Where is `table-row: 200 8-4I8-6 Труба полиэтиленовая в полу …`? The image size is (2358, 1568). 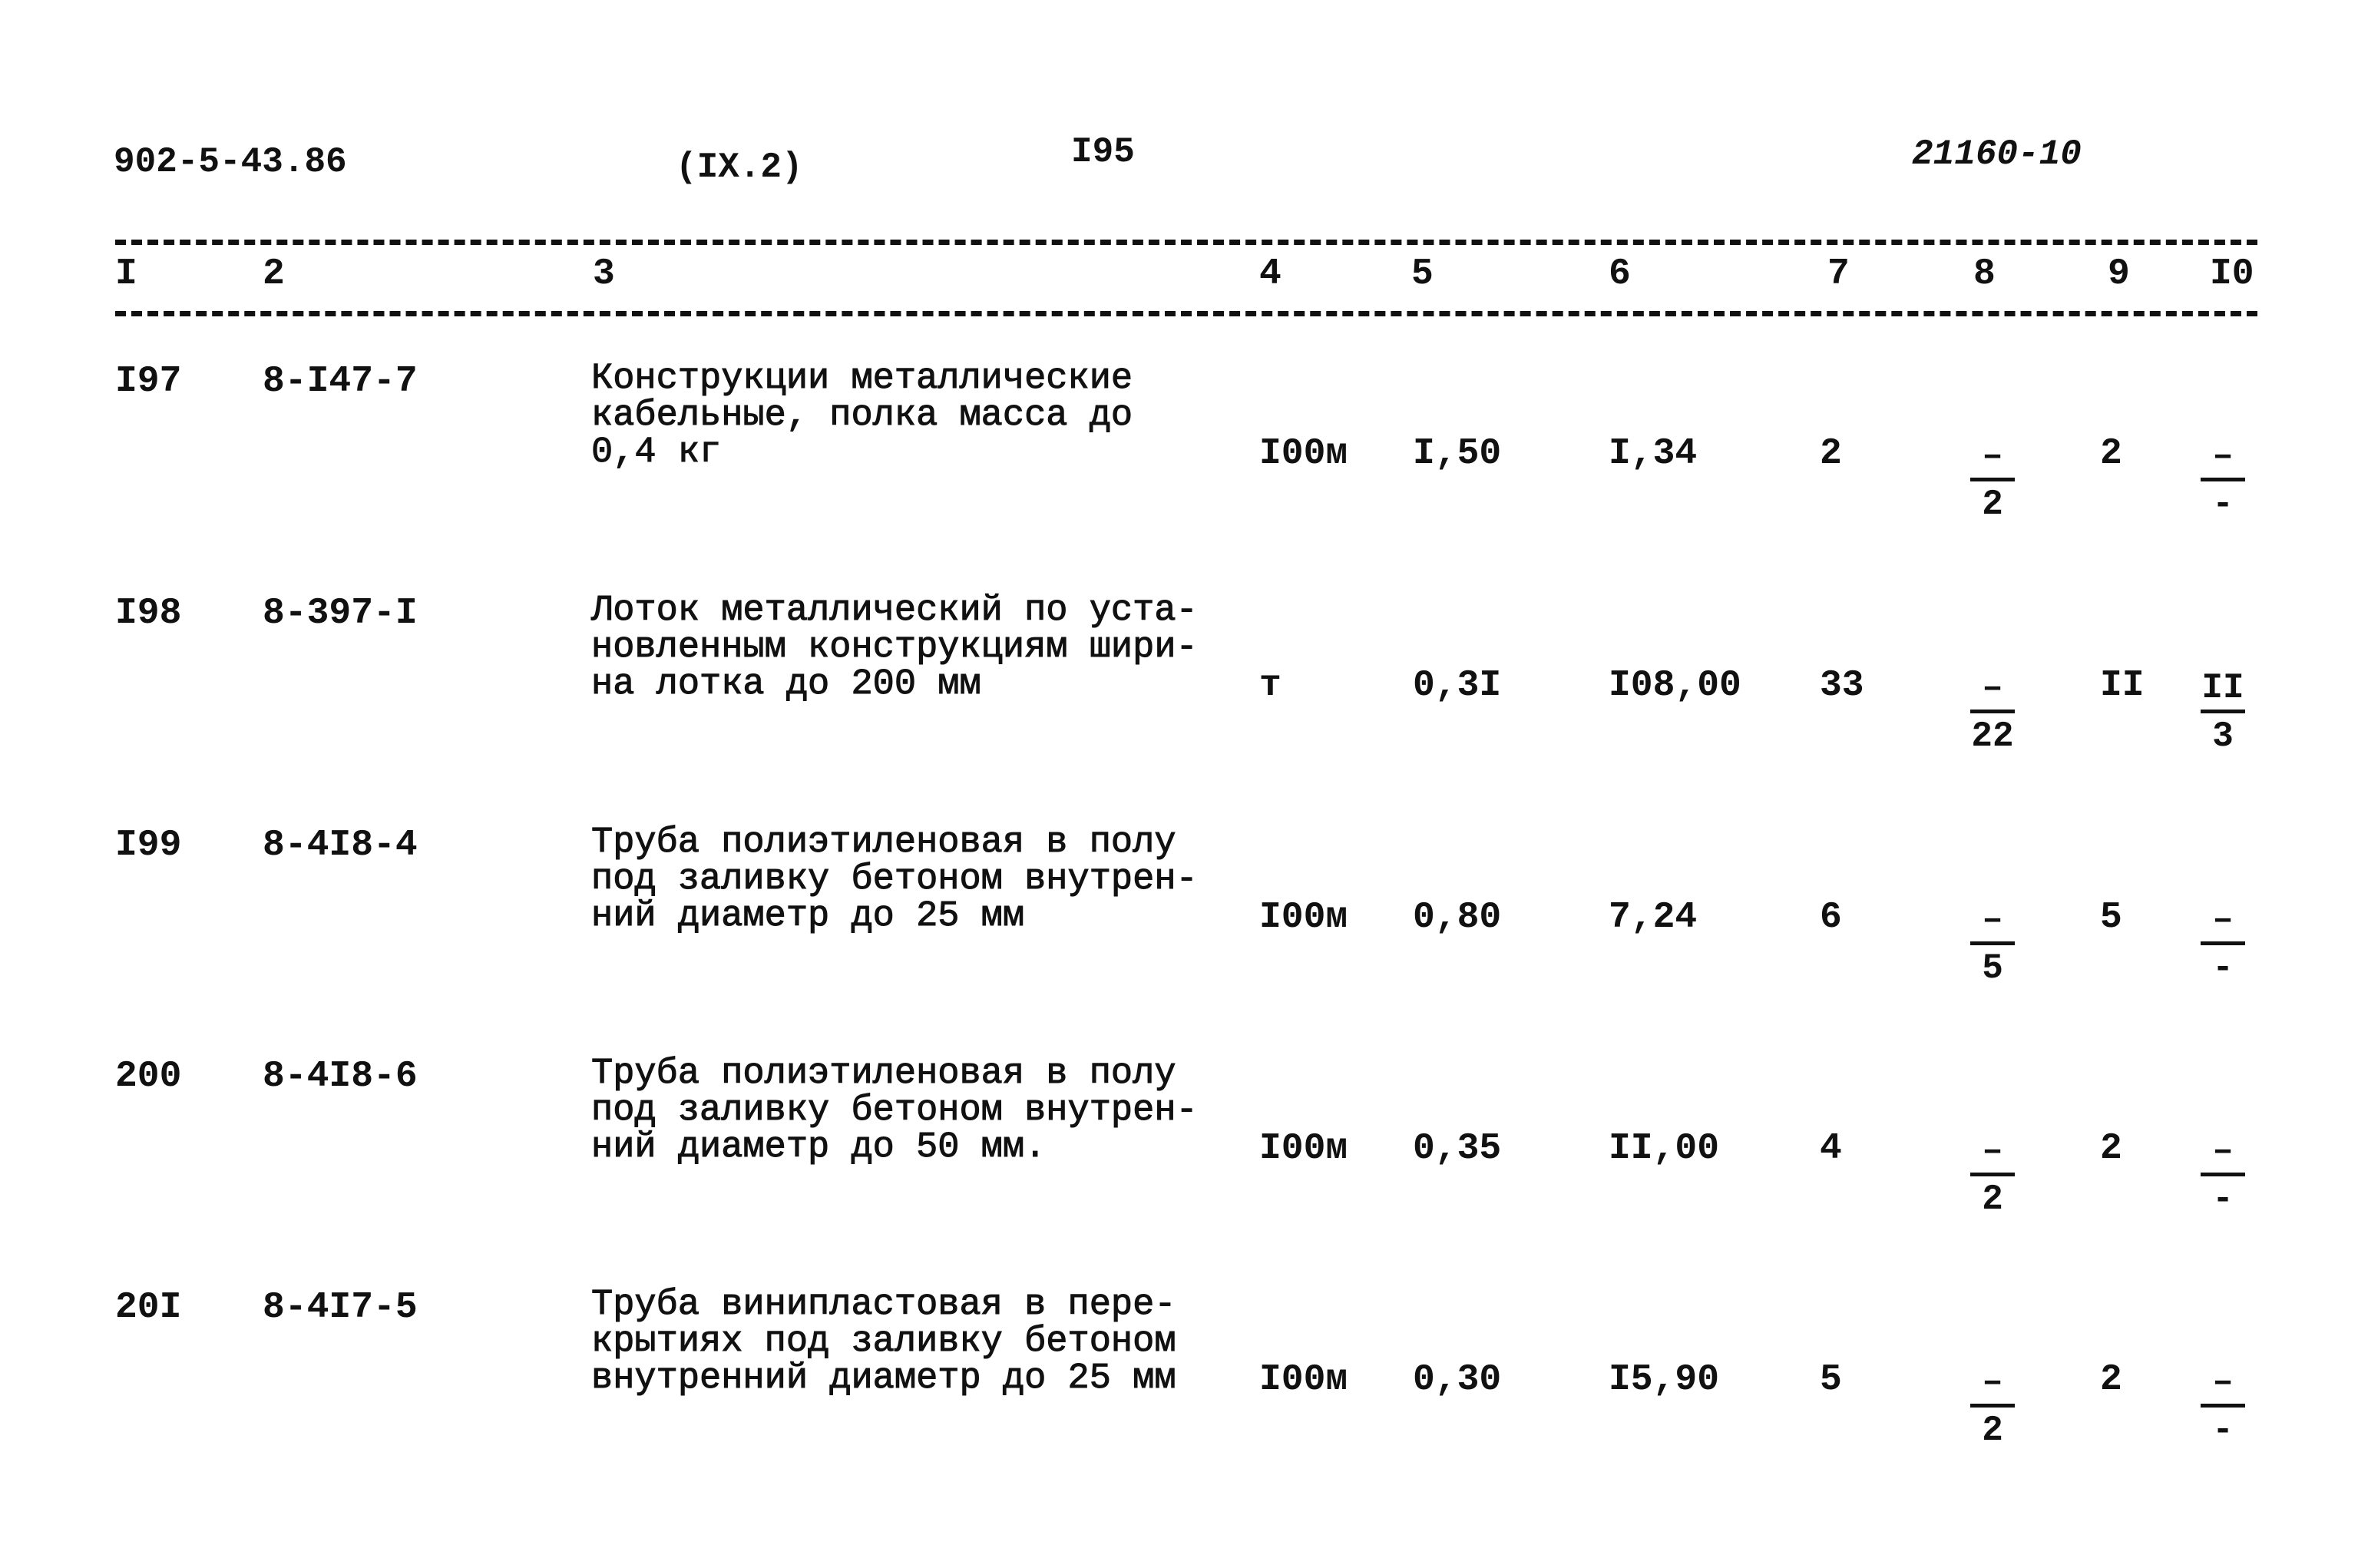 table-row: 200 8-4I8-6 Труба полиэтиленовая в полу … is located at coordinates (1179, 1170).